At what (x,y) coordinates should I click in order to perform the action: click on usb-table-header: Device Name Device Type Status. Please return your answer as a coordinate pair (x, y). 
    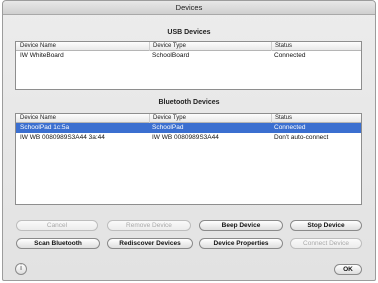
    Looking at the image, I should click on (188, 46).